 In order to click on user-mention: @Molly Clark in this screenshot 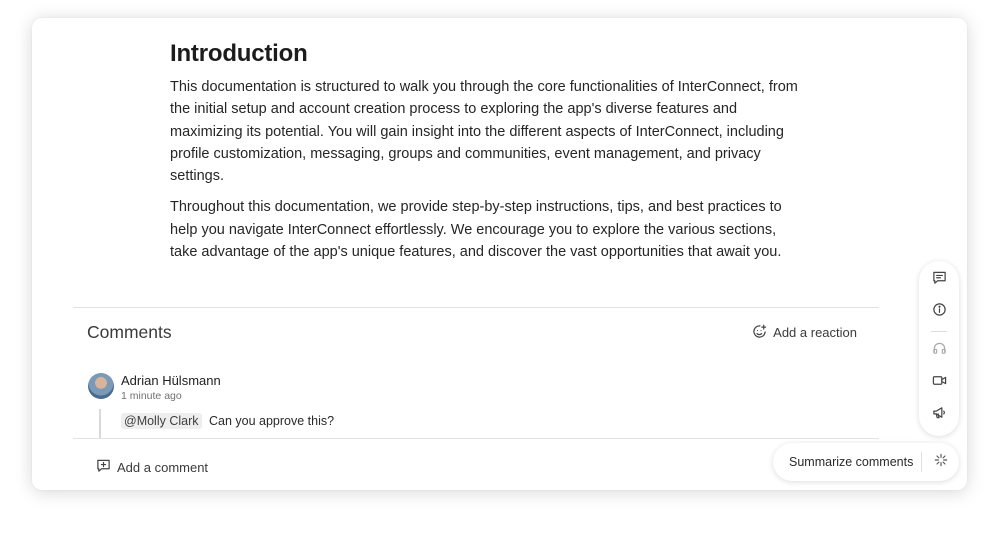, I will do `click(161, 421)`.